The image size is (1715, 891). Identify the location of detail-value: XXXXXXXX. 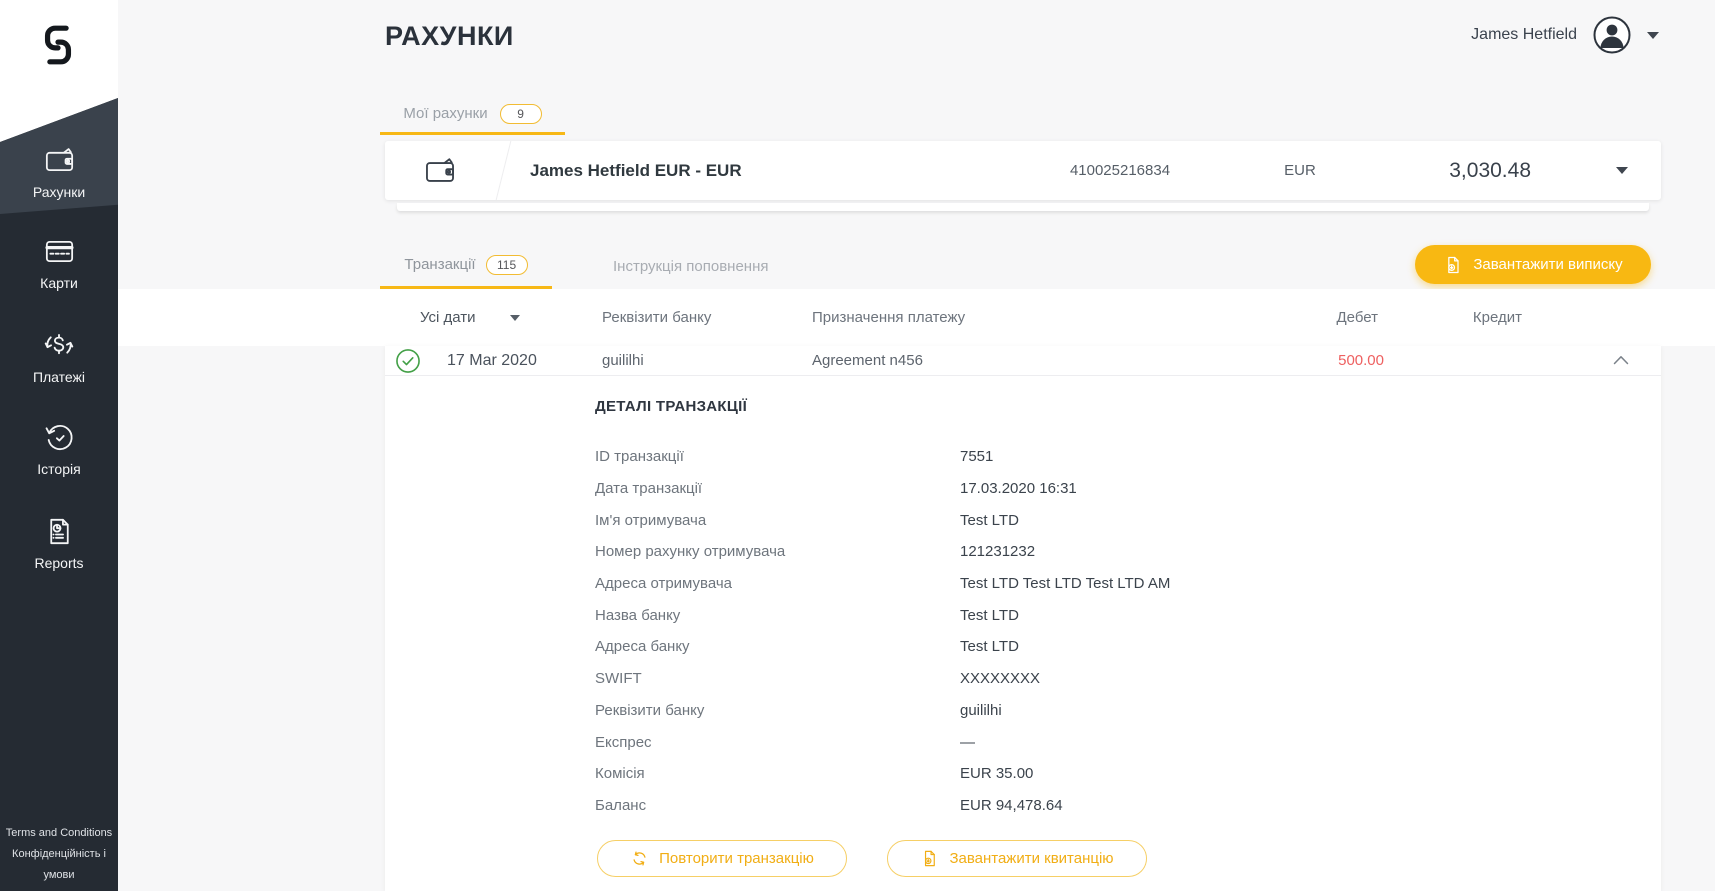
(1000, 679).